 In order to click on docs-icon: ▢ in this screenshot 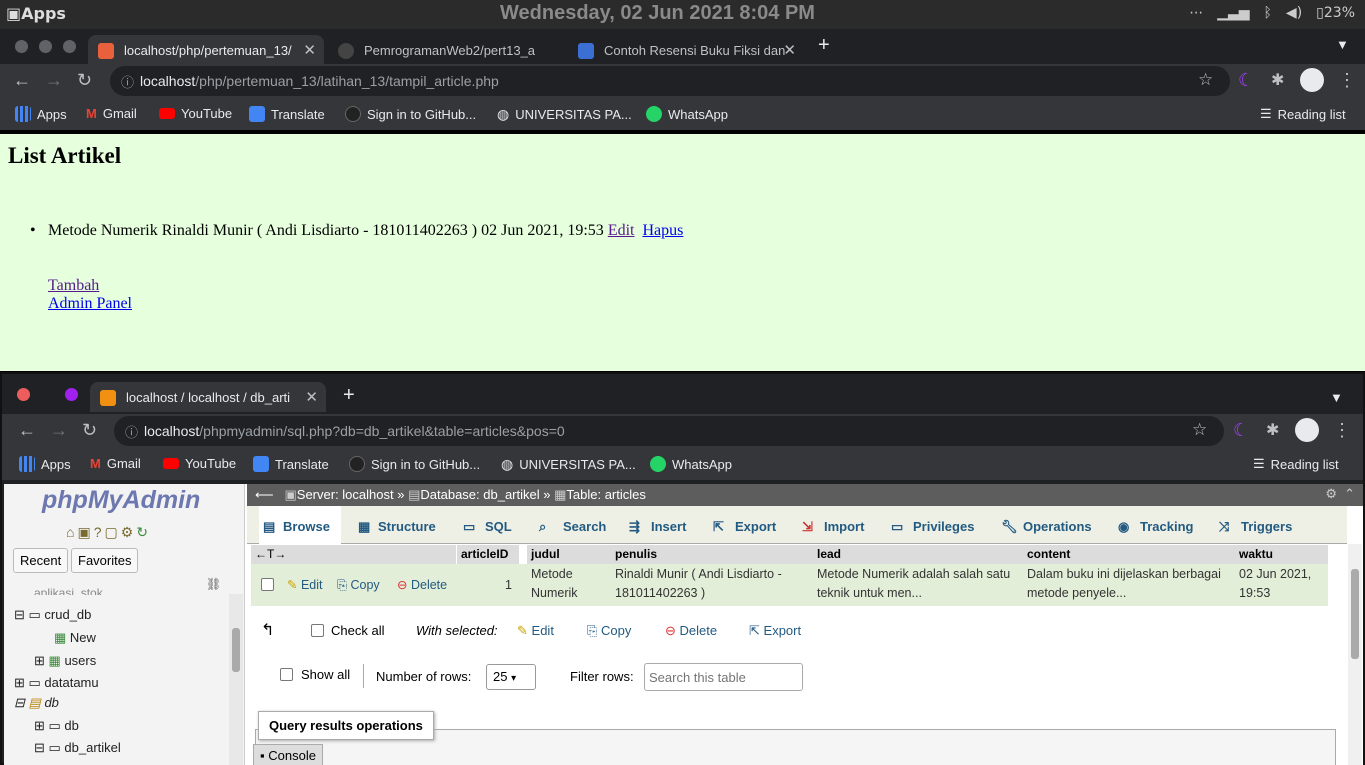, I will do `click(113, 532)`.